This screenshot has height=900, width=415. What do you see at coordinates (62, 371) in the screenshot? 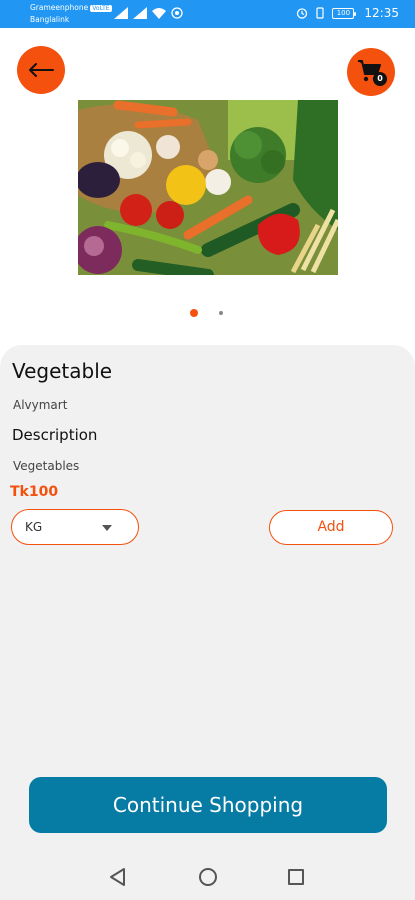
I see `product-name: Vegetable` at bounding box center [62, 371].